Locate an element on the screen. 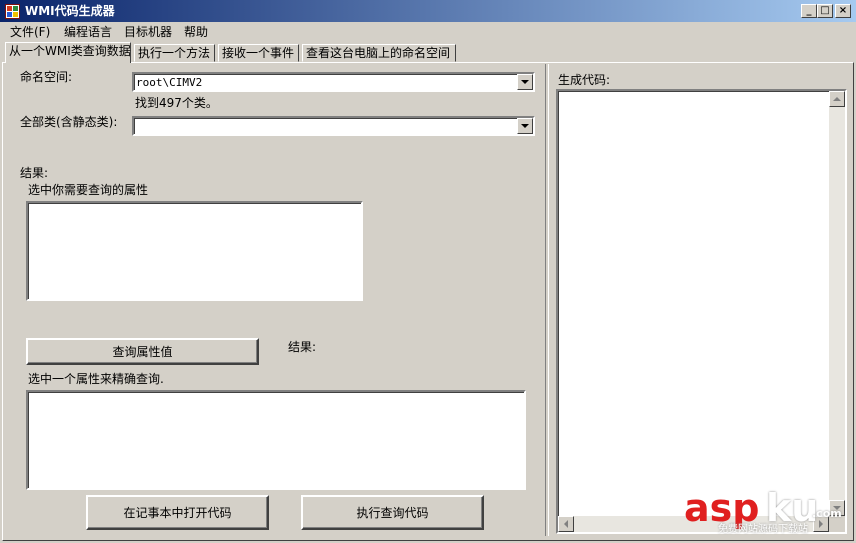 The image size is (856, 543). minimize-icon: _ is located at coordinates (809, 10).